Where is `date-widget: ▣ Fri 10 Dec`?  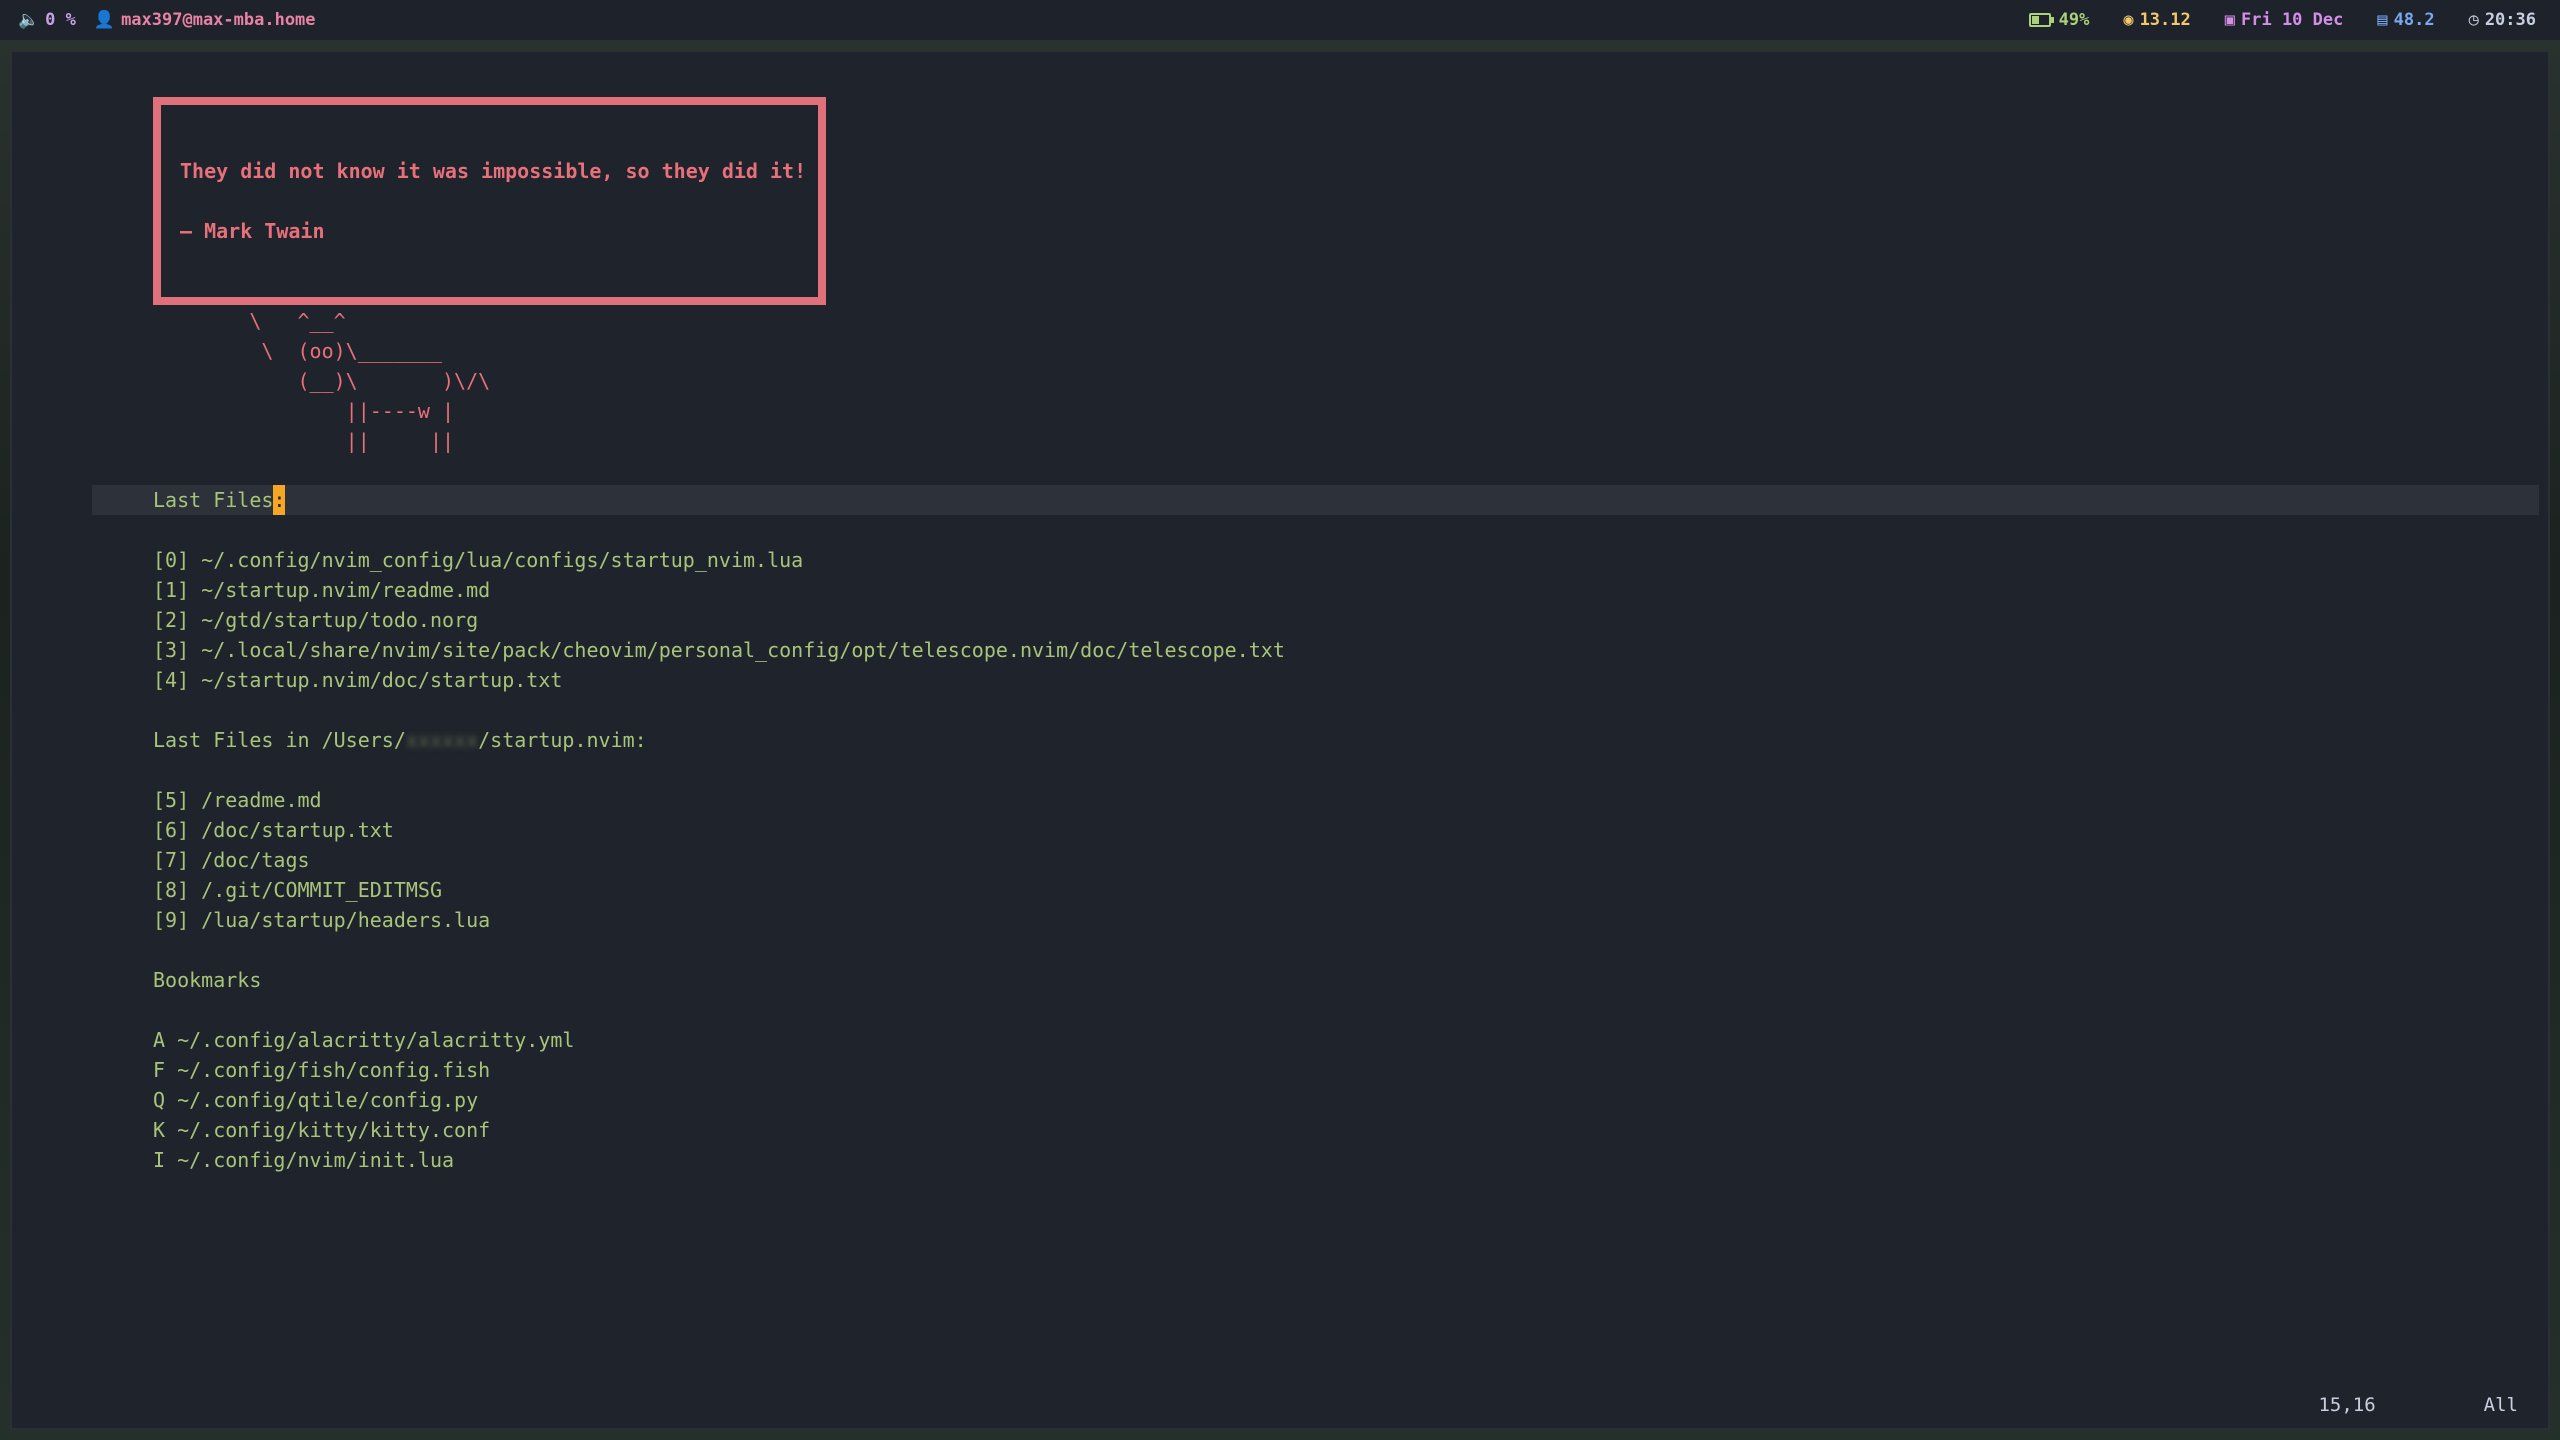
date-widget: ▣ Fri 10 Dec is located at coordinates (2284, 20).